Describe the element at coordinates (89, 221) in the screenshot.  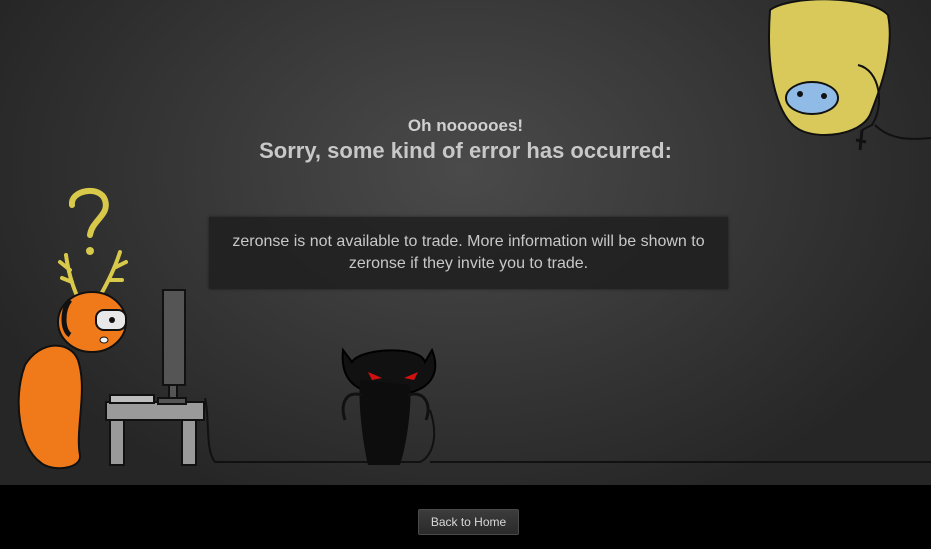
I see `question-mark-icon` at that location.